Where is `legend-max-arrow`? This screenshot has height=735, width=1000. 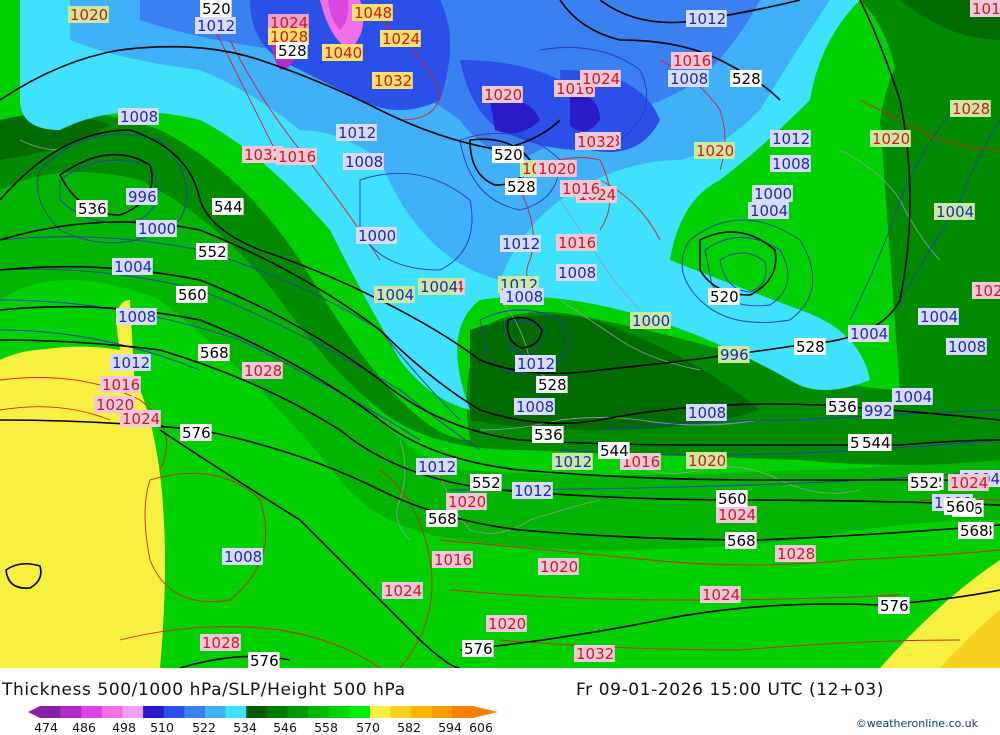
legend-max-arrow is located at coordinates (485, 712).